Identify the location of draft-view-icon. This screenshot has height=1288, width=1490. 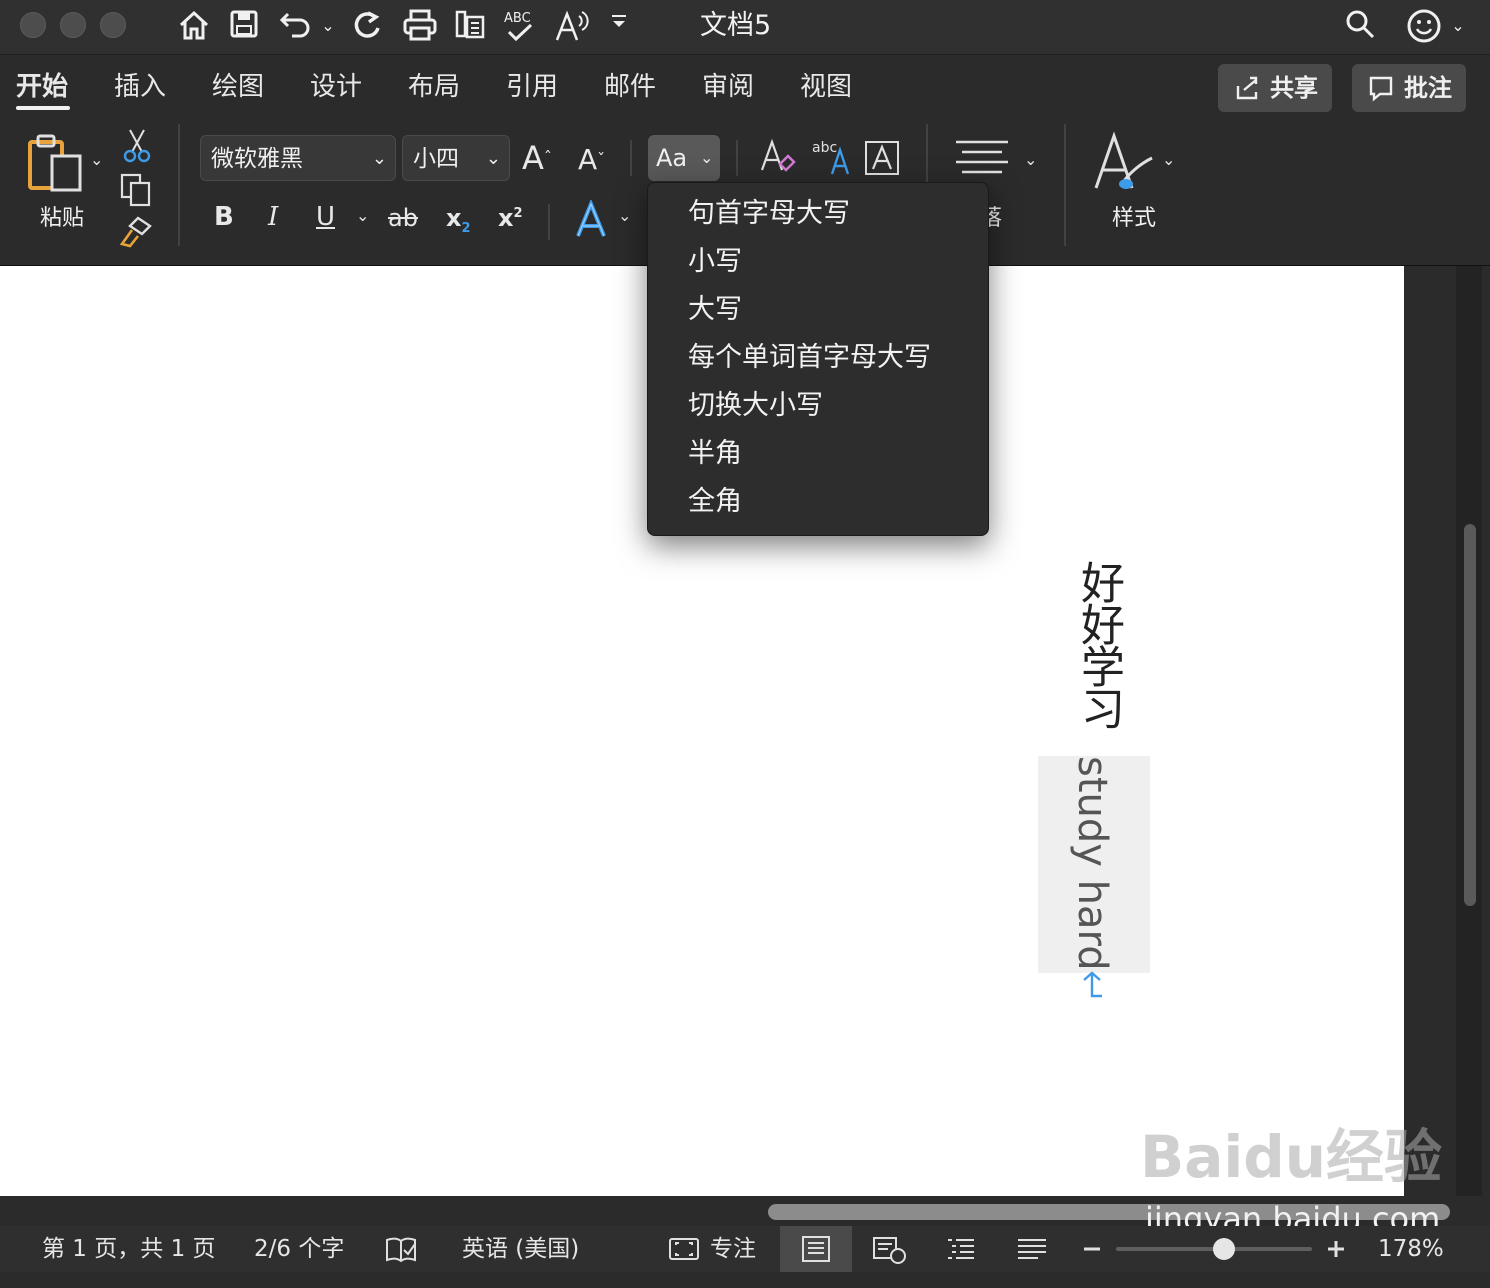
(1032, 1257).